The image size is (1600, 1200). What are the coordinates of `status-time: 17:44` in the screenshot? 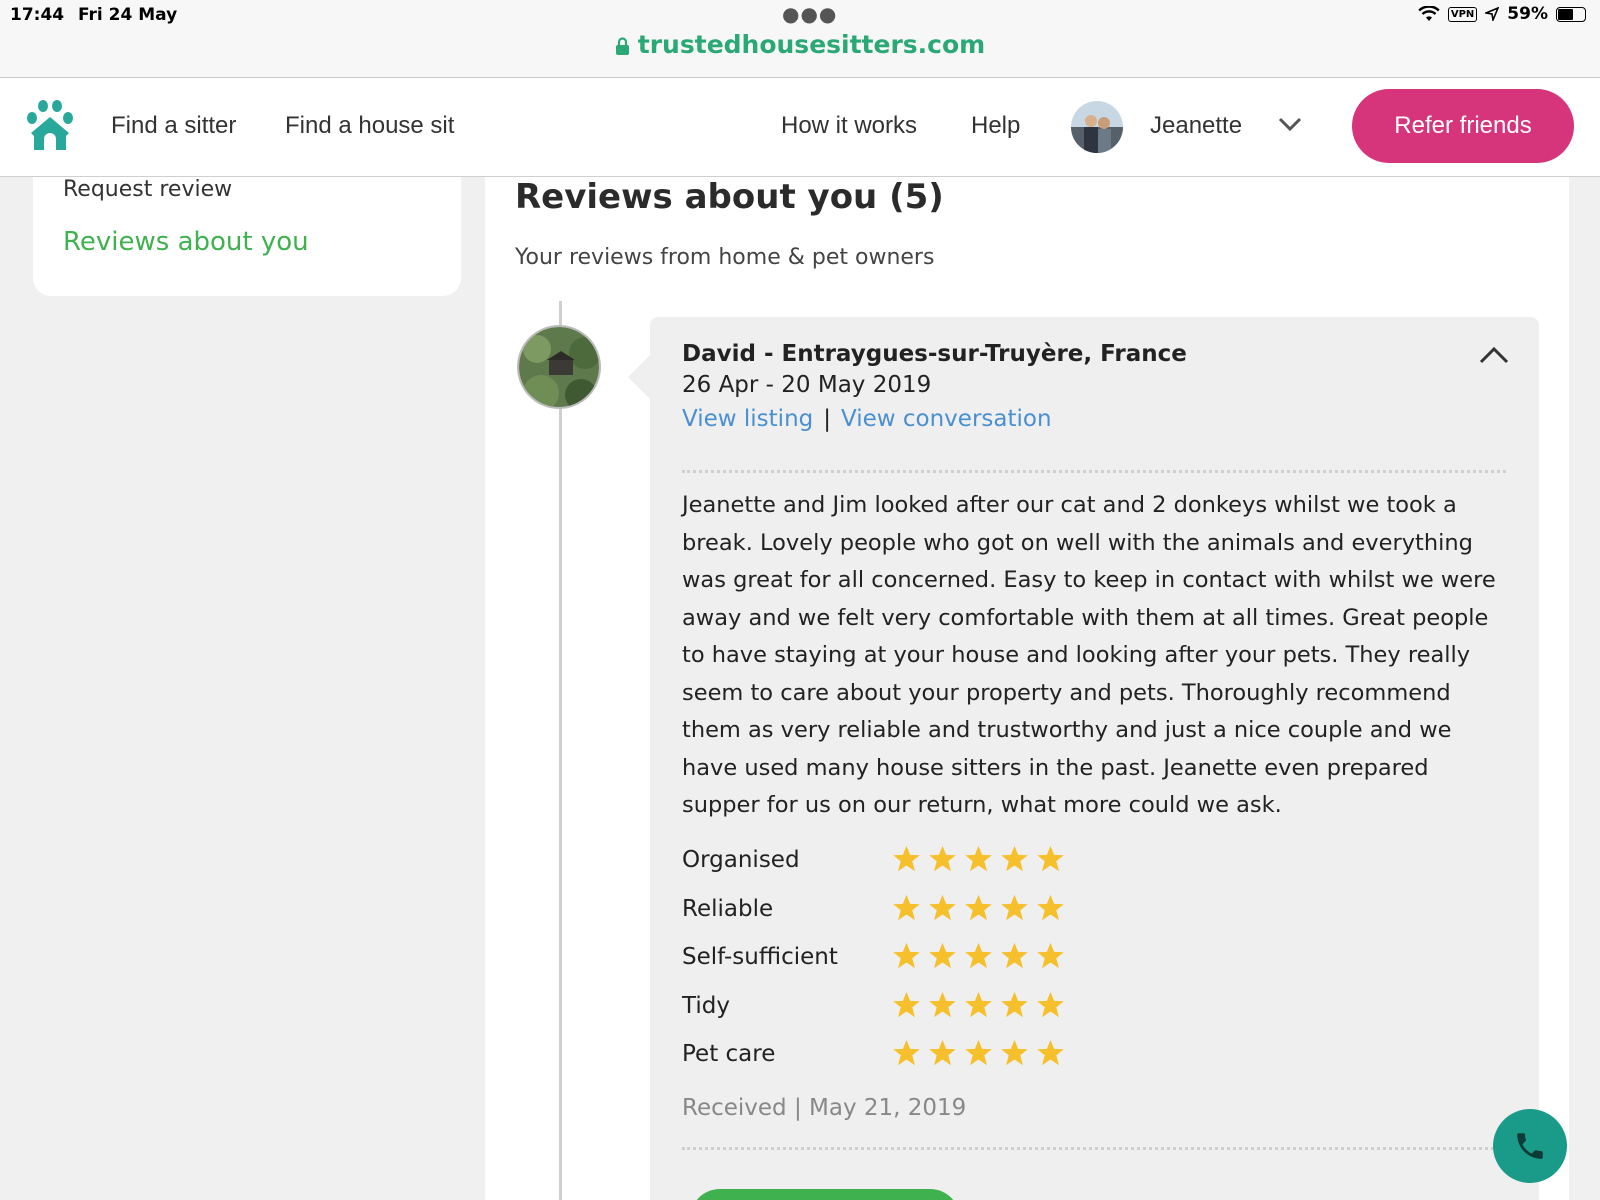 It's located at (37, 15).